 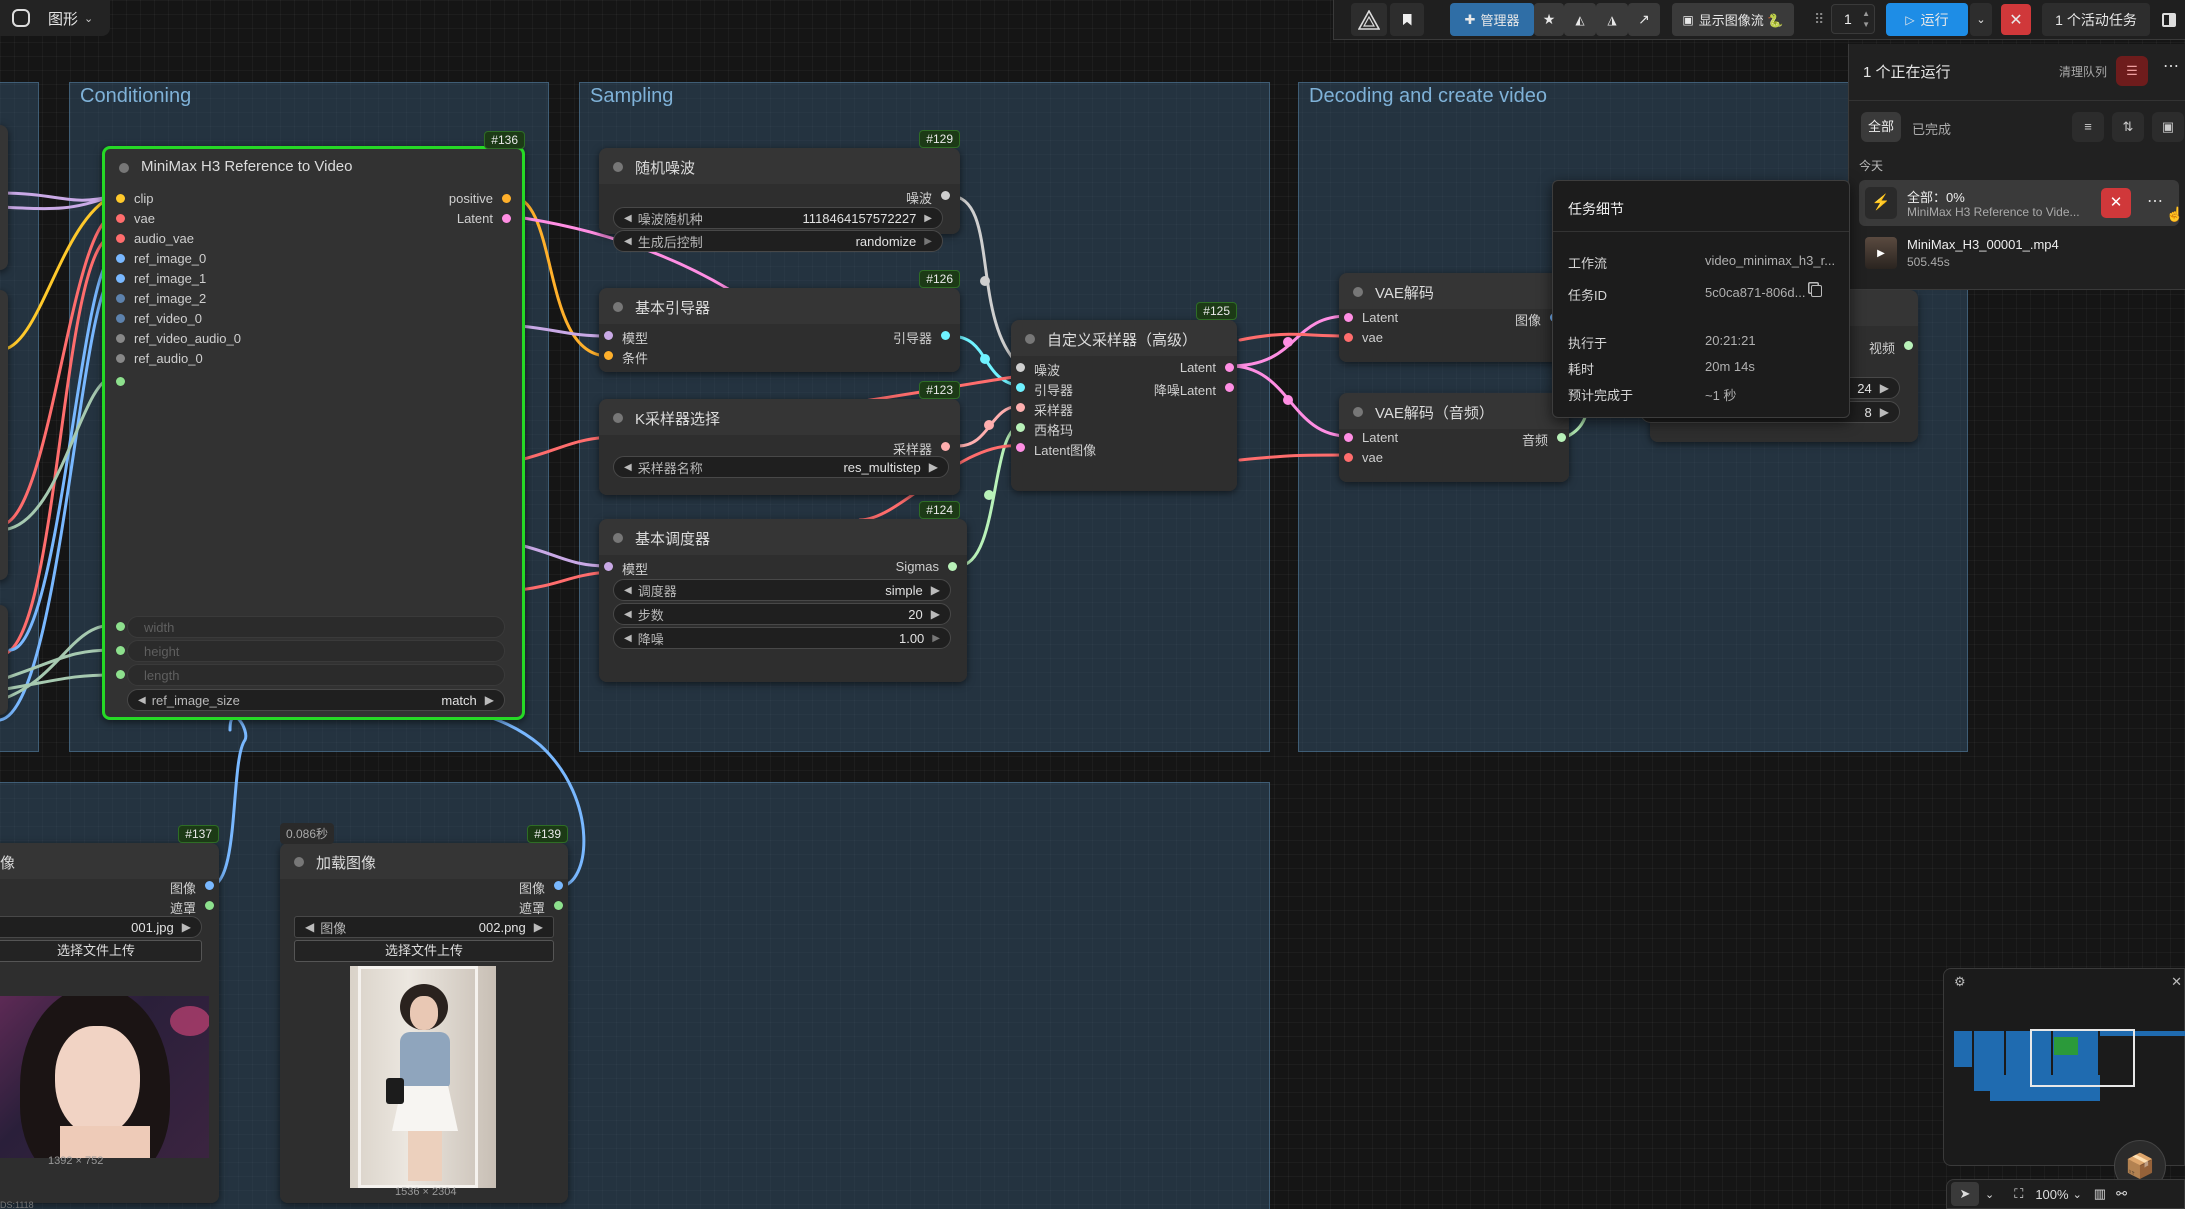 What do you see at coordinates (1407, 19) in the screenshot?
I see `bookmark-button` at bounding box center [1407, 19].